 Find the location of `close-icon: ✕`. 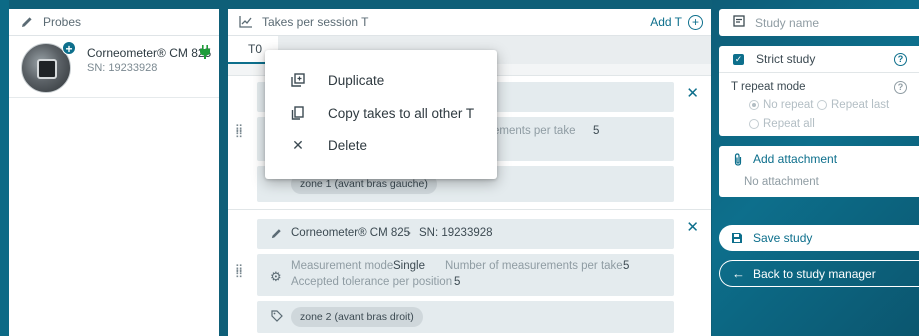

close-icon: ✕ is located at coordinates (298, 144).